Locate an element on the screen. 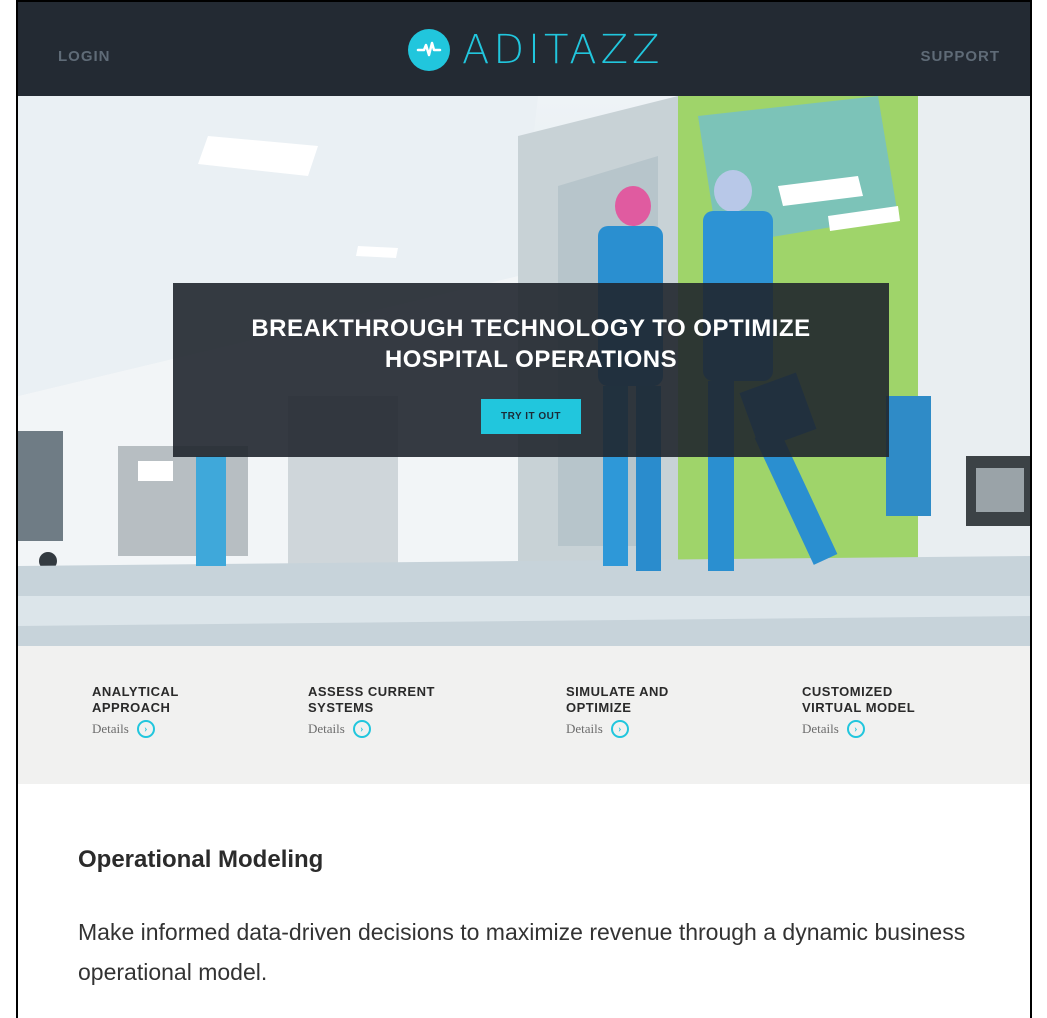 This screenshot has height=1018, width=1047. feature-analytical-approach: ANALYTICAL APPROACH Details › is located at coordinates (177, 711).